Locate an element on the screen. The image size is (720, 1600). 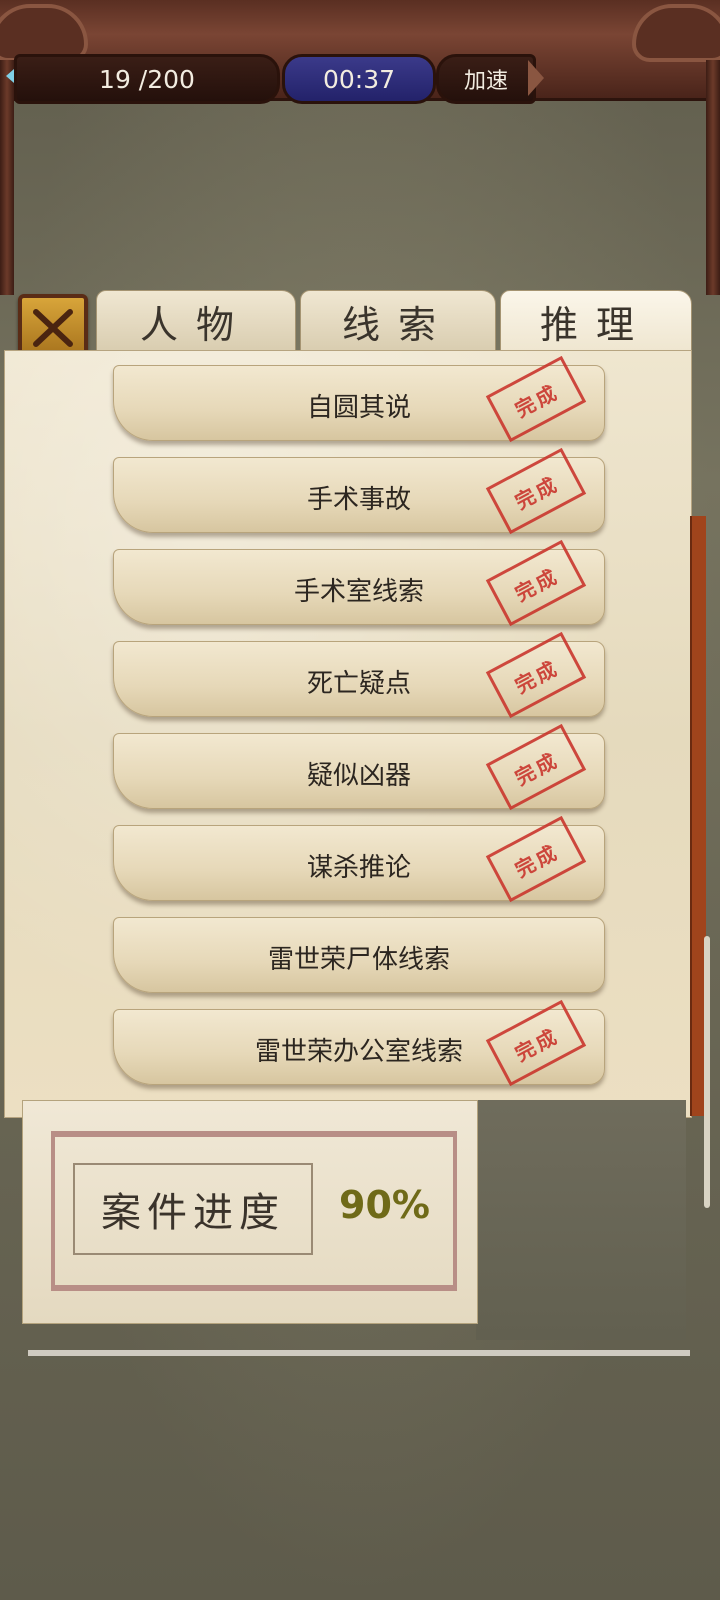
deduction-item: 谋杀推论 完成 is located at coordinates (359, 859).